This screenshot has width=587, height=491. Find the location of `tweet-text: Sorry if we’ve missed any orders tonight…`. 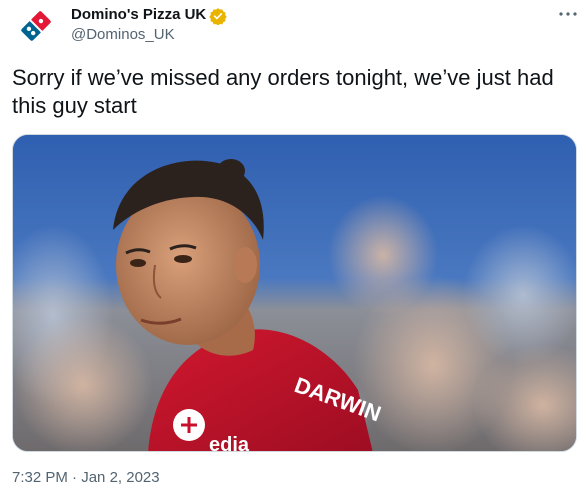

tweet-text: Sorry if we’ve missed any orders tonight… is located at coordinates (283, 91).